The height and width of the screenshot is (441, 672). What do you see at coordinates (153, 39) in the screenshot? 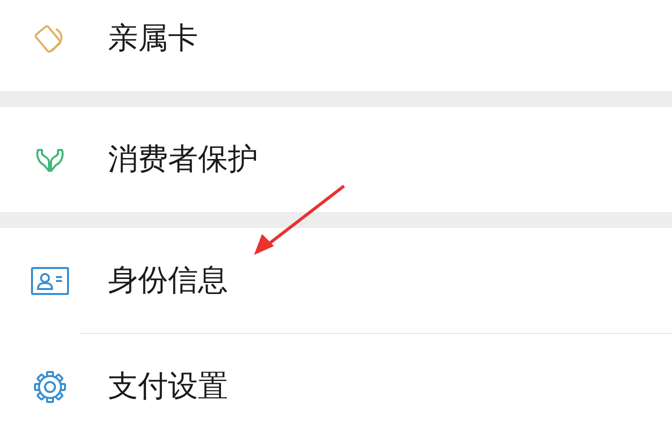
I see `menu-label: 亲属卡` at bounding box center [153, 39].